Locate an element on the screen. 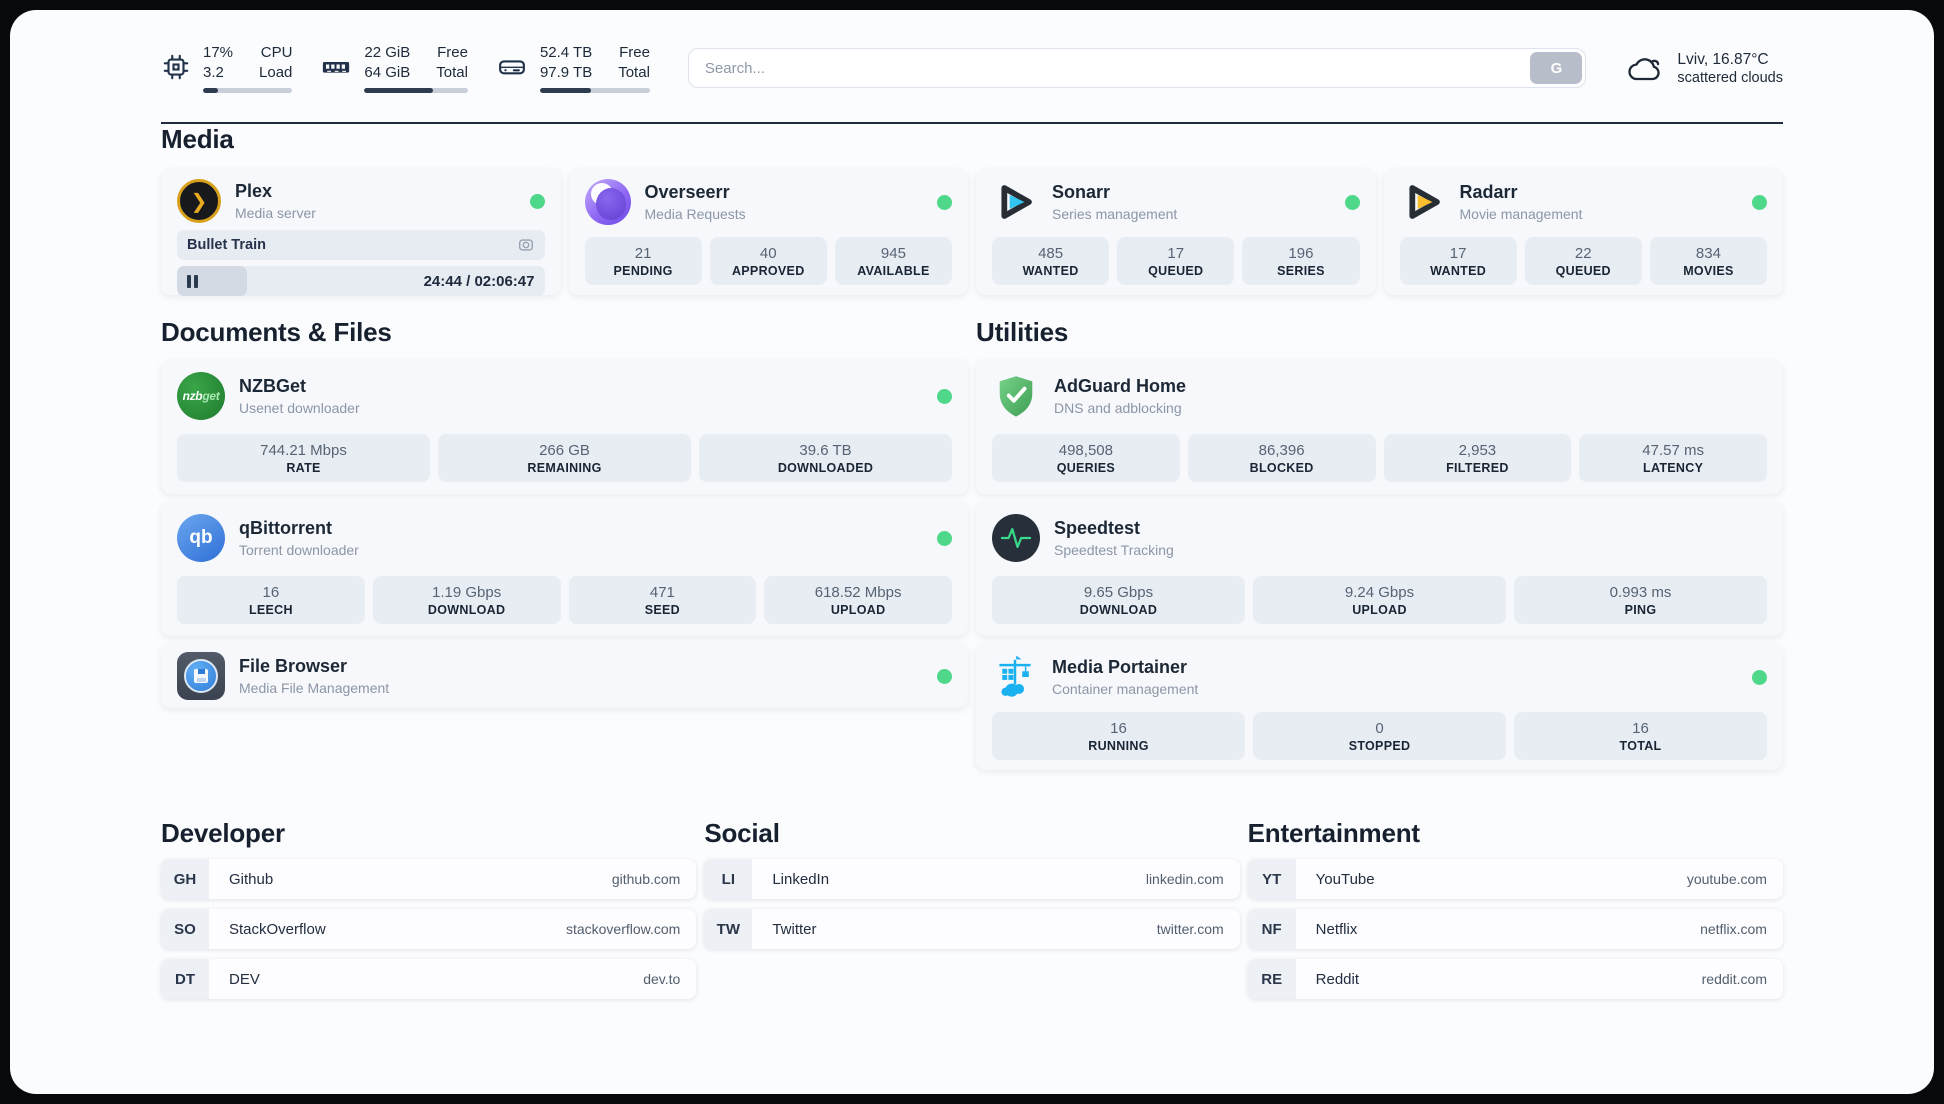  memory-free-value: 22 GiB is located at coordinates (387, 53).